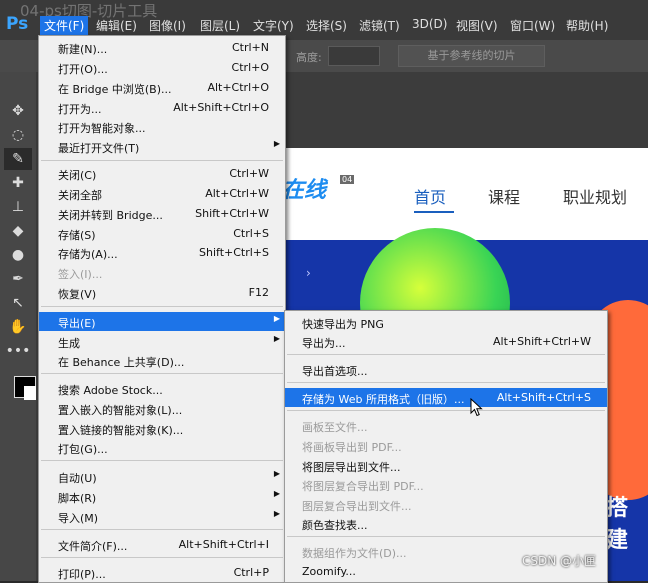  Describe the element at coordinates (162, 321) in the screenshot. I see `menu-item-export: 导出(E) ▶` at that location.